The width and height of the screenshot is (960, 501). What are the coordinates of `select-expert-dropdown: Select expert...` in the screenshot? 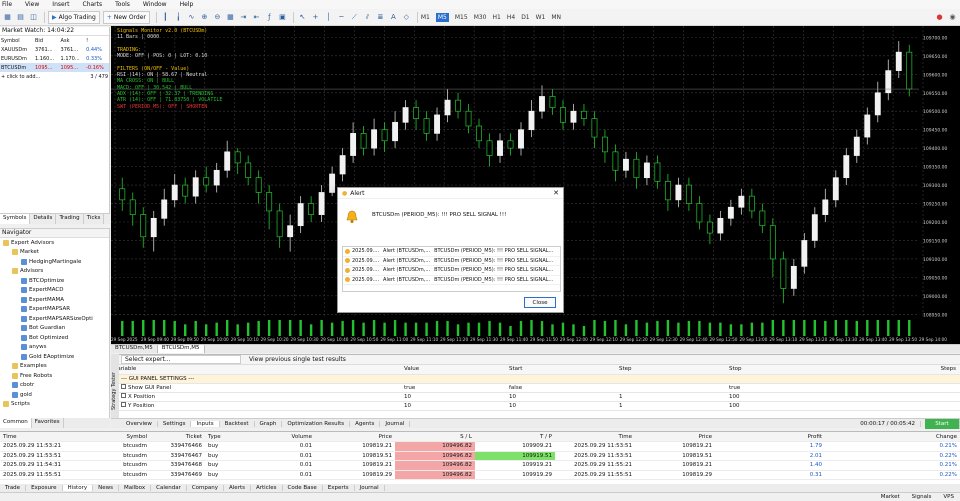 It's located at (181, 359).